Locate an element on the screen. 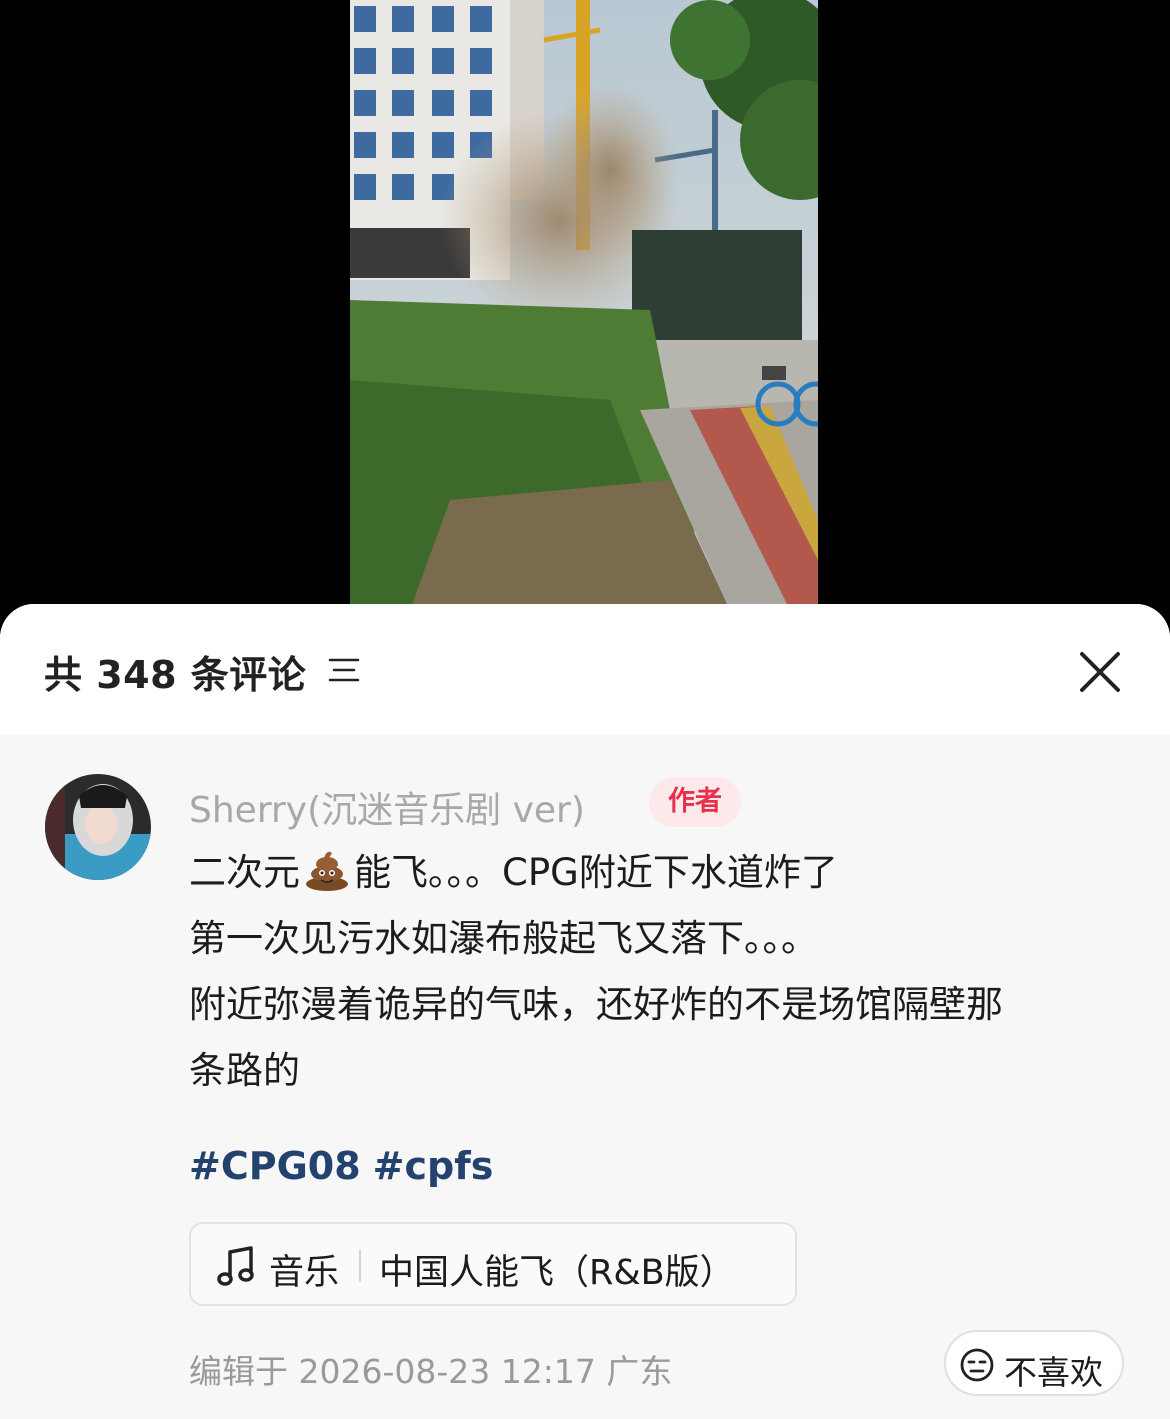 The image size is (1170, 1419). comment-count-title: 共 348 条评论 is located at coordinates (175, 675).